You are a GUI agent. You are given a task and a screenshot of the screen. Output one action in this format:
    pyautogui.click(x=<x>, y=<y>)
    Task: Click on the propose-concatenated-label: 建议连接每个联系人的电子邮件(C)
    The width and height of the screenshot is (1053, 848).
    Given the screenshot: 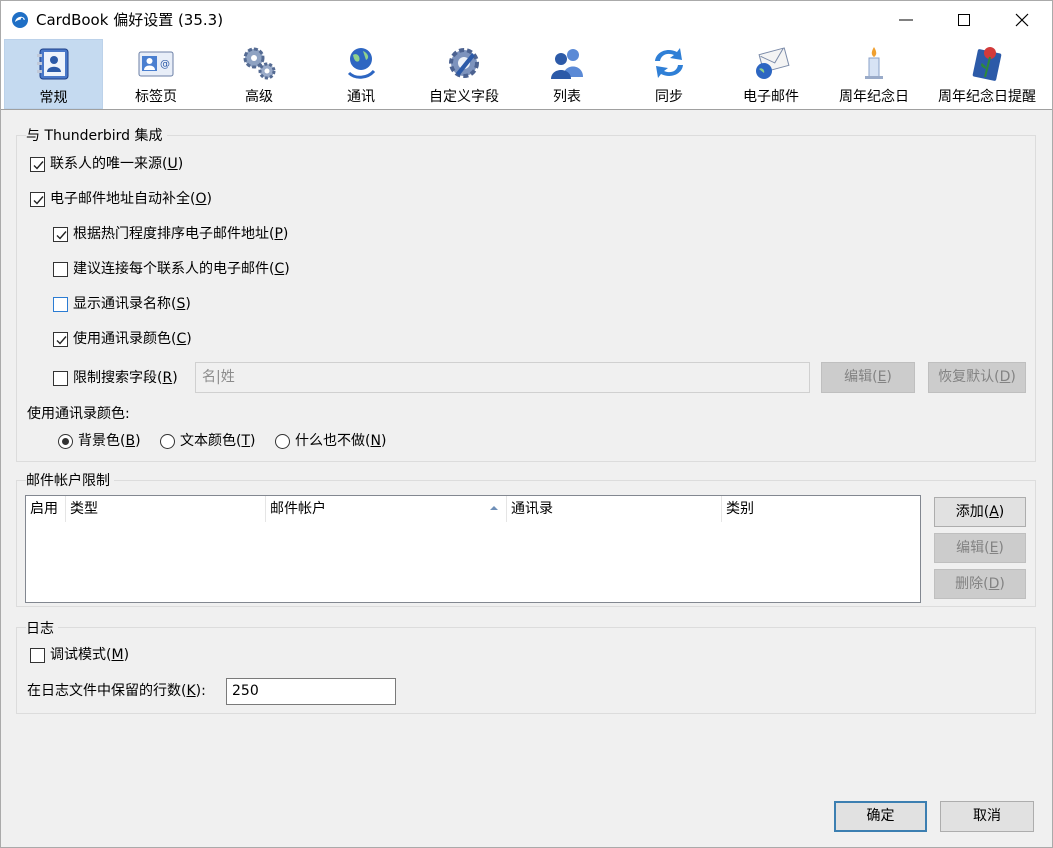 What is the action you would take?
    pyautogui.click(x=181, y=269)
    